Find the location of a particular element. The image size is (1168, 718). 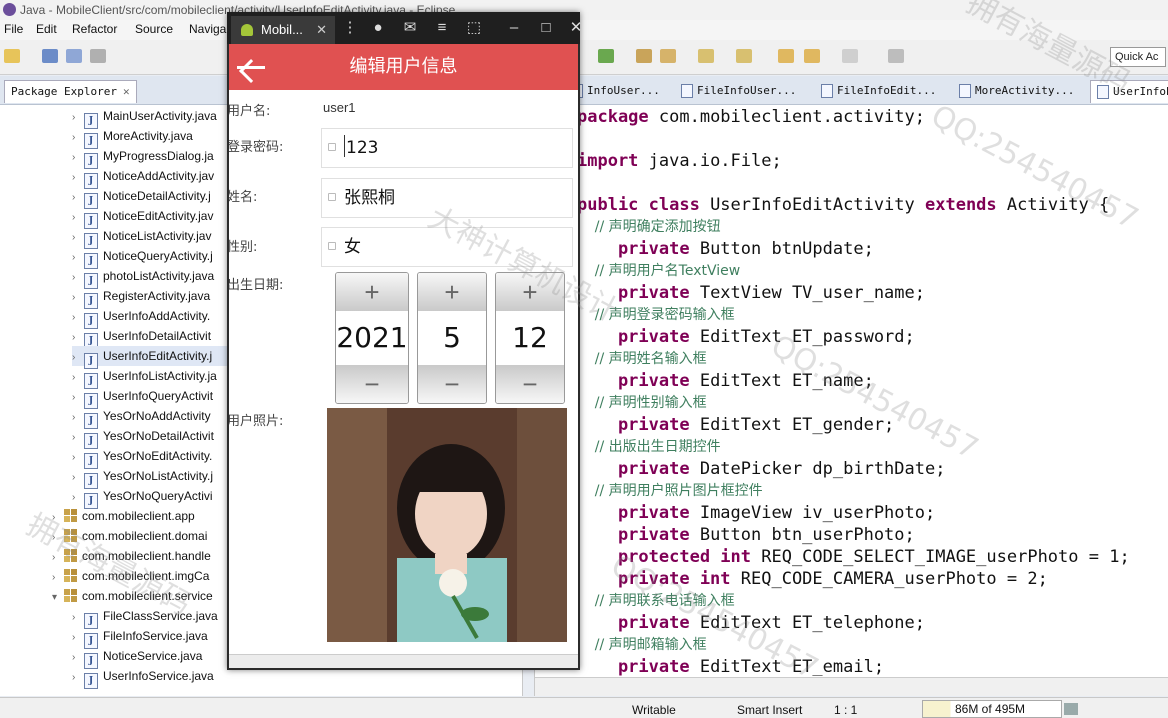

pin-editor-icon is located at coordinates (896, 56).